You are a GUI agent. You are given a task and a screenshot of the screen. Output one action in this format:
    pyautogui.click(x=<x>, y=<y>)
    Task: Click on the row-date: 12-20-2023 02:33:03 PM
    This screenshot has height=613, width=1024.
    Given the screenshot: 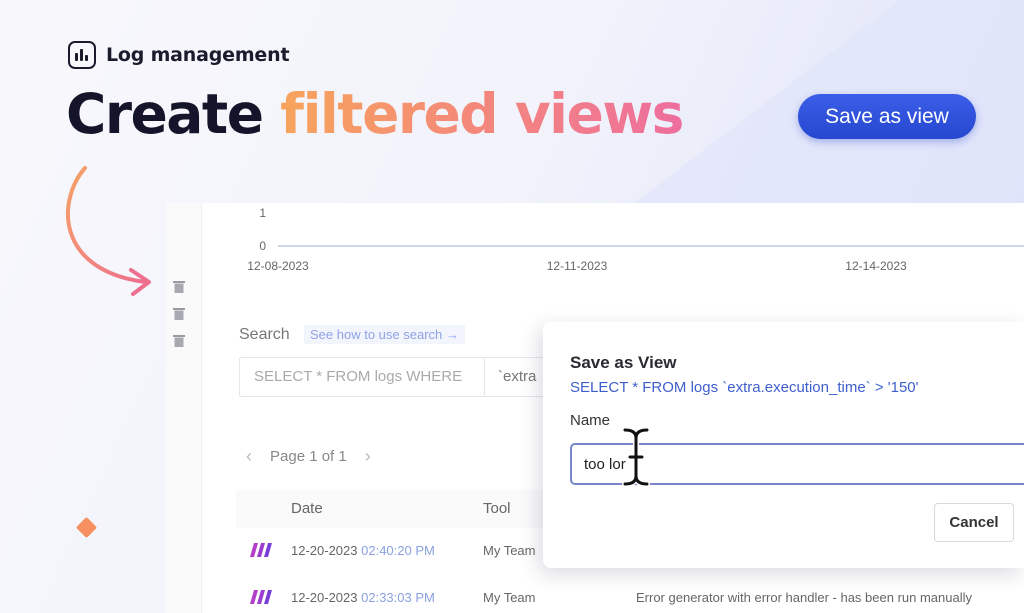 What is the action you would take?
    pyautogui.click(x=363, y=597)
    